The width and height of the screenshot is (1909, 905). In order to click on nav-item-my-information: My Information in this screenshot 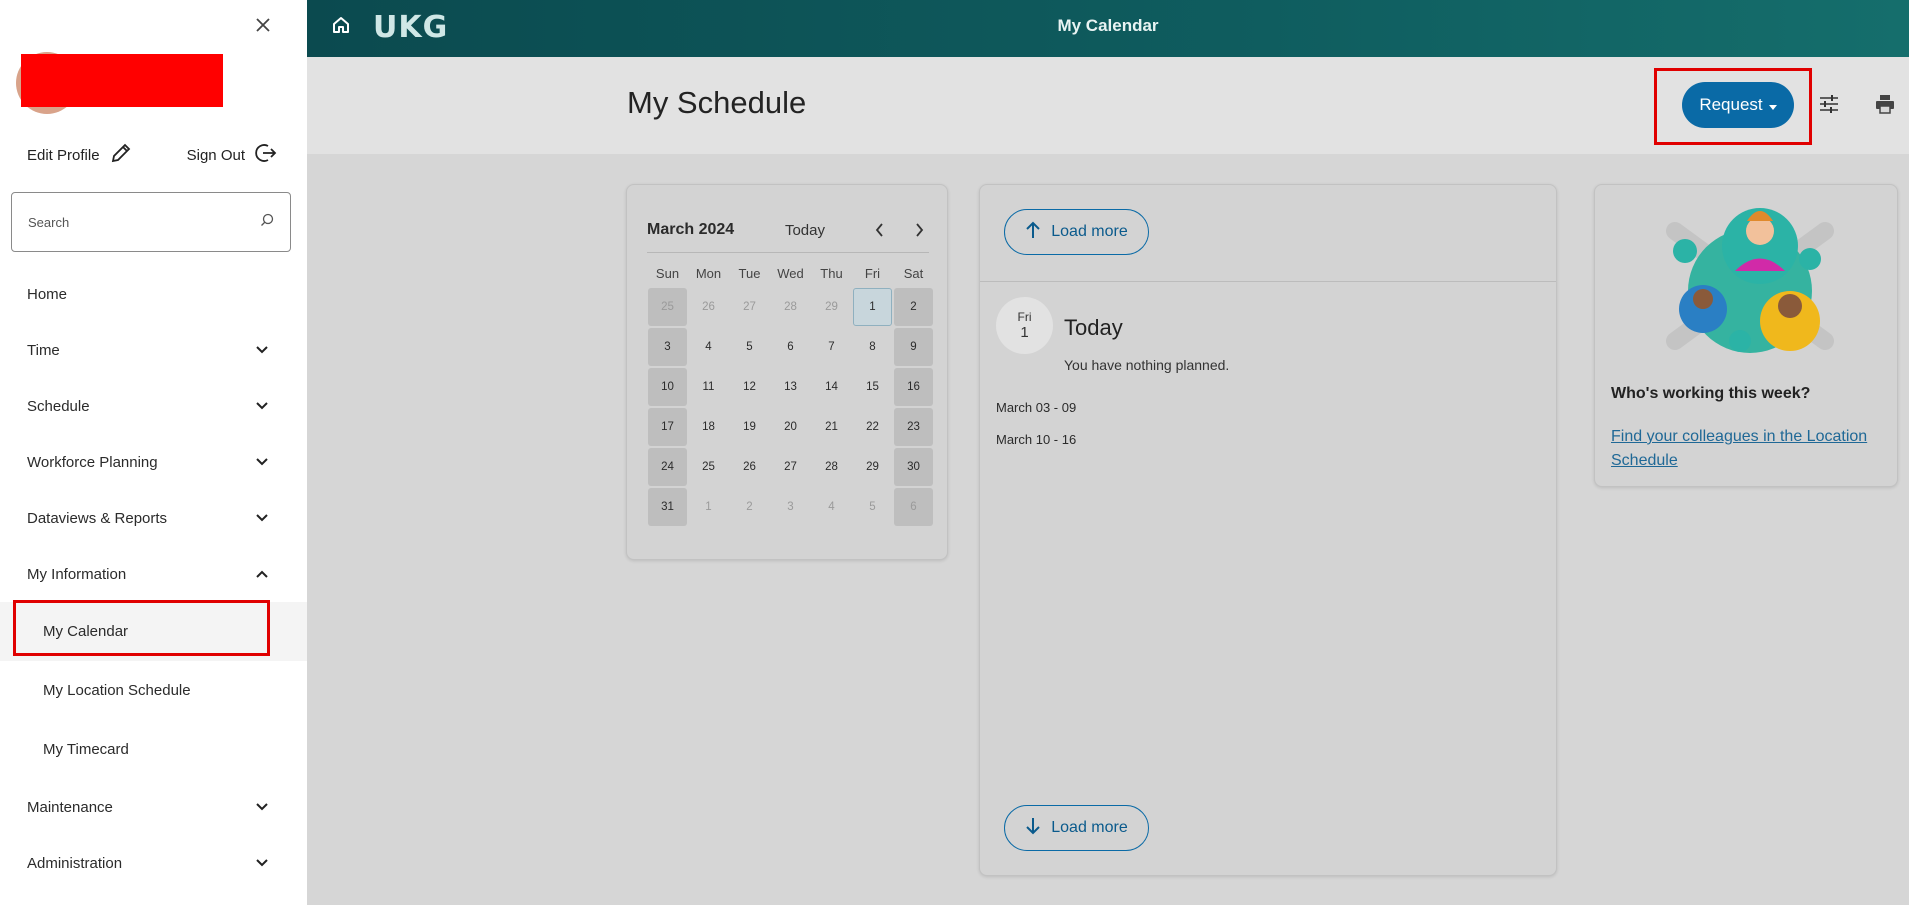, I will do `click(153, 574)`.